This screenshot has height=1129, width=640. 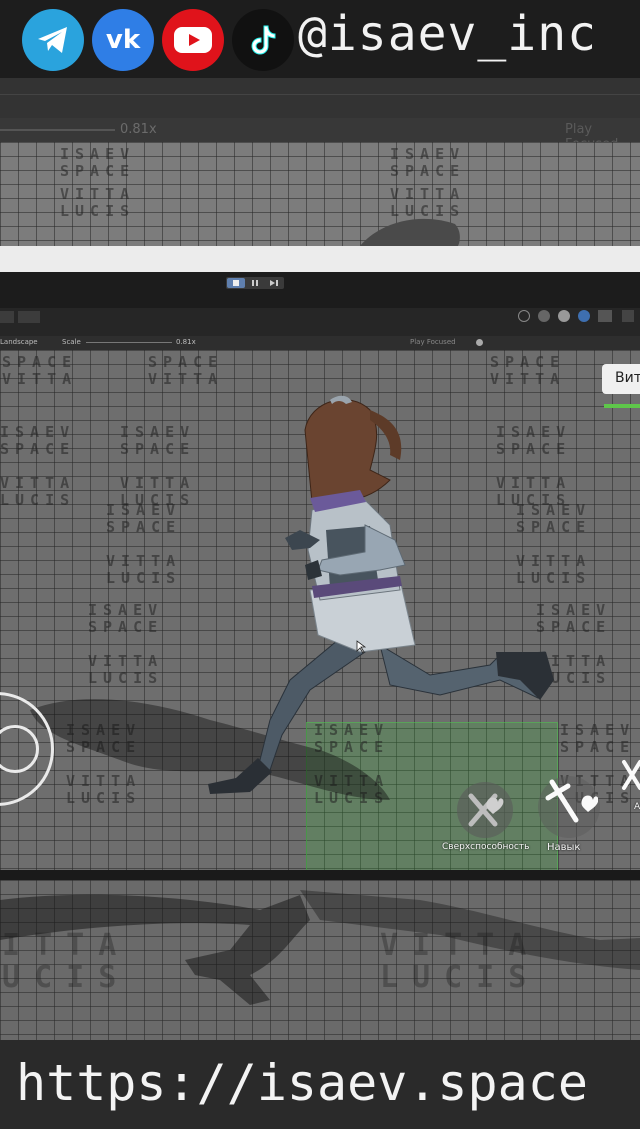 I want to click on shading-icon, so click(x=544, y=316).